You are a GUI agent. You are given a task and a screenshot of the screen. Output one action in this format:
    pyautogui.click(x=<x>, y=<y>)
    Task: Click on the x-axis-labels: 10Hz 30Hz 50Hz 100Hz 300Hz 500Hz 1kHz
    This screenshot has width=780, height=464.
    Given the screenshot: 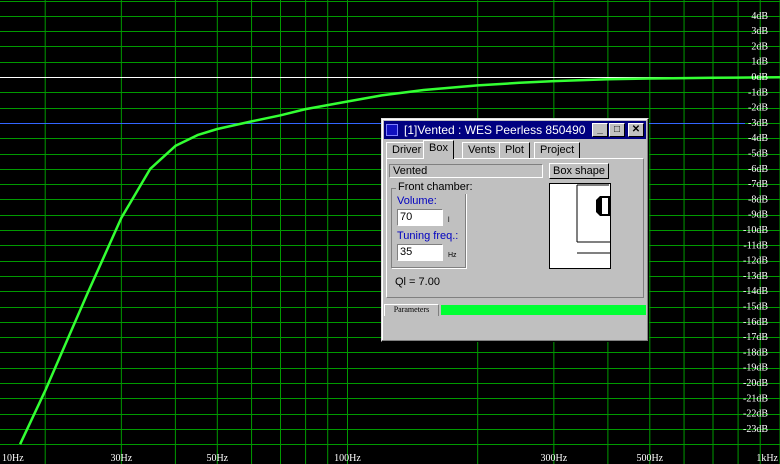 What is the action you would take?
    pyautogui.click(x=390, y=458)
    